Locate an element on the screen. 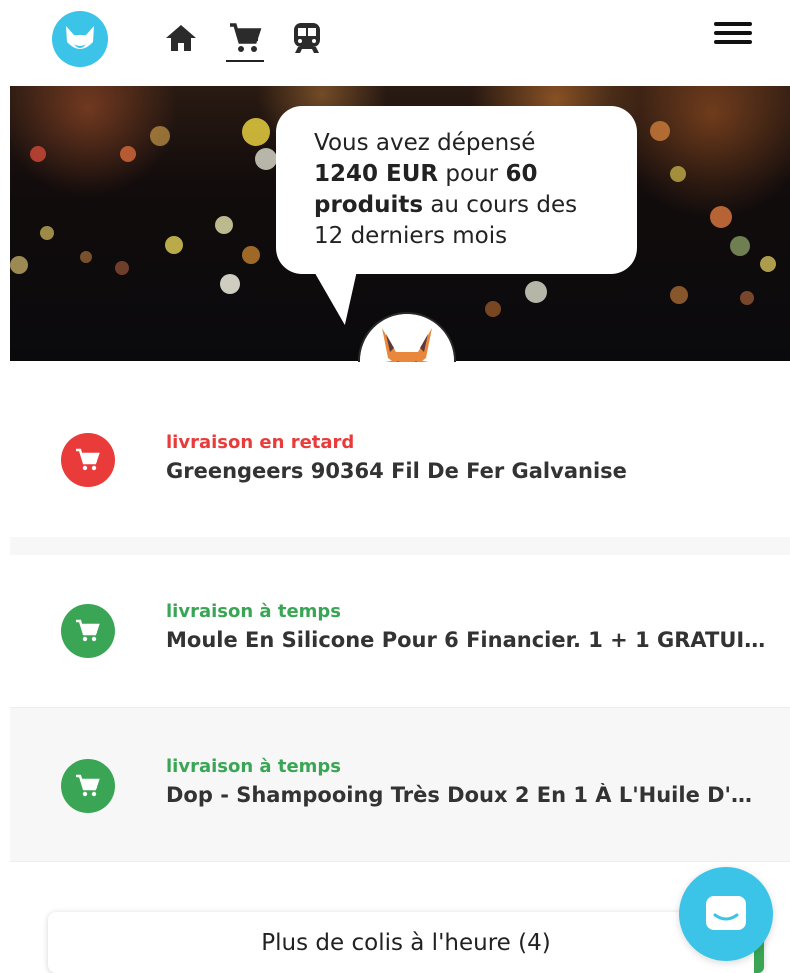 Image resolution: width=790 pixels, height=973 pixels. section-divider is located at coordinates (400, 546).